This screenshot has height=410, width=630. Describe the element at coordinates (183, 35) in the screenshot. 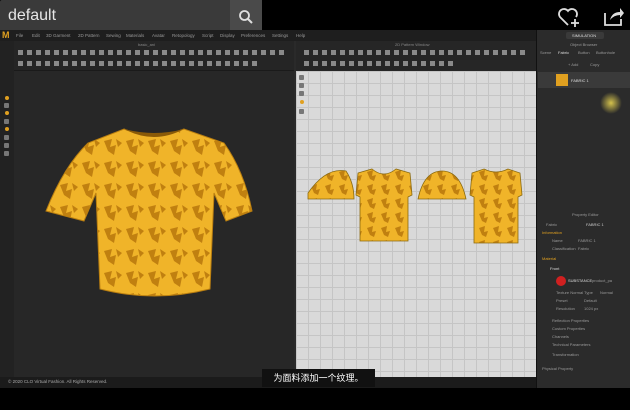

I see `menu-retopology: Retopology` at that location.